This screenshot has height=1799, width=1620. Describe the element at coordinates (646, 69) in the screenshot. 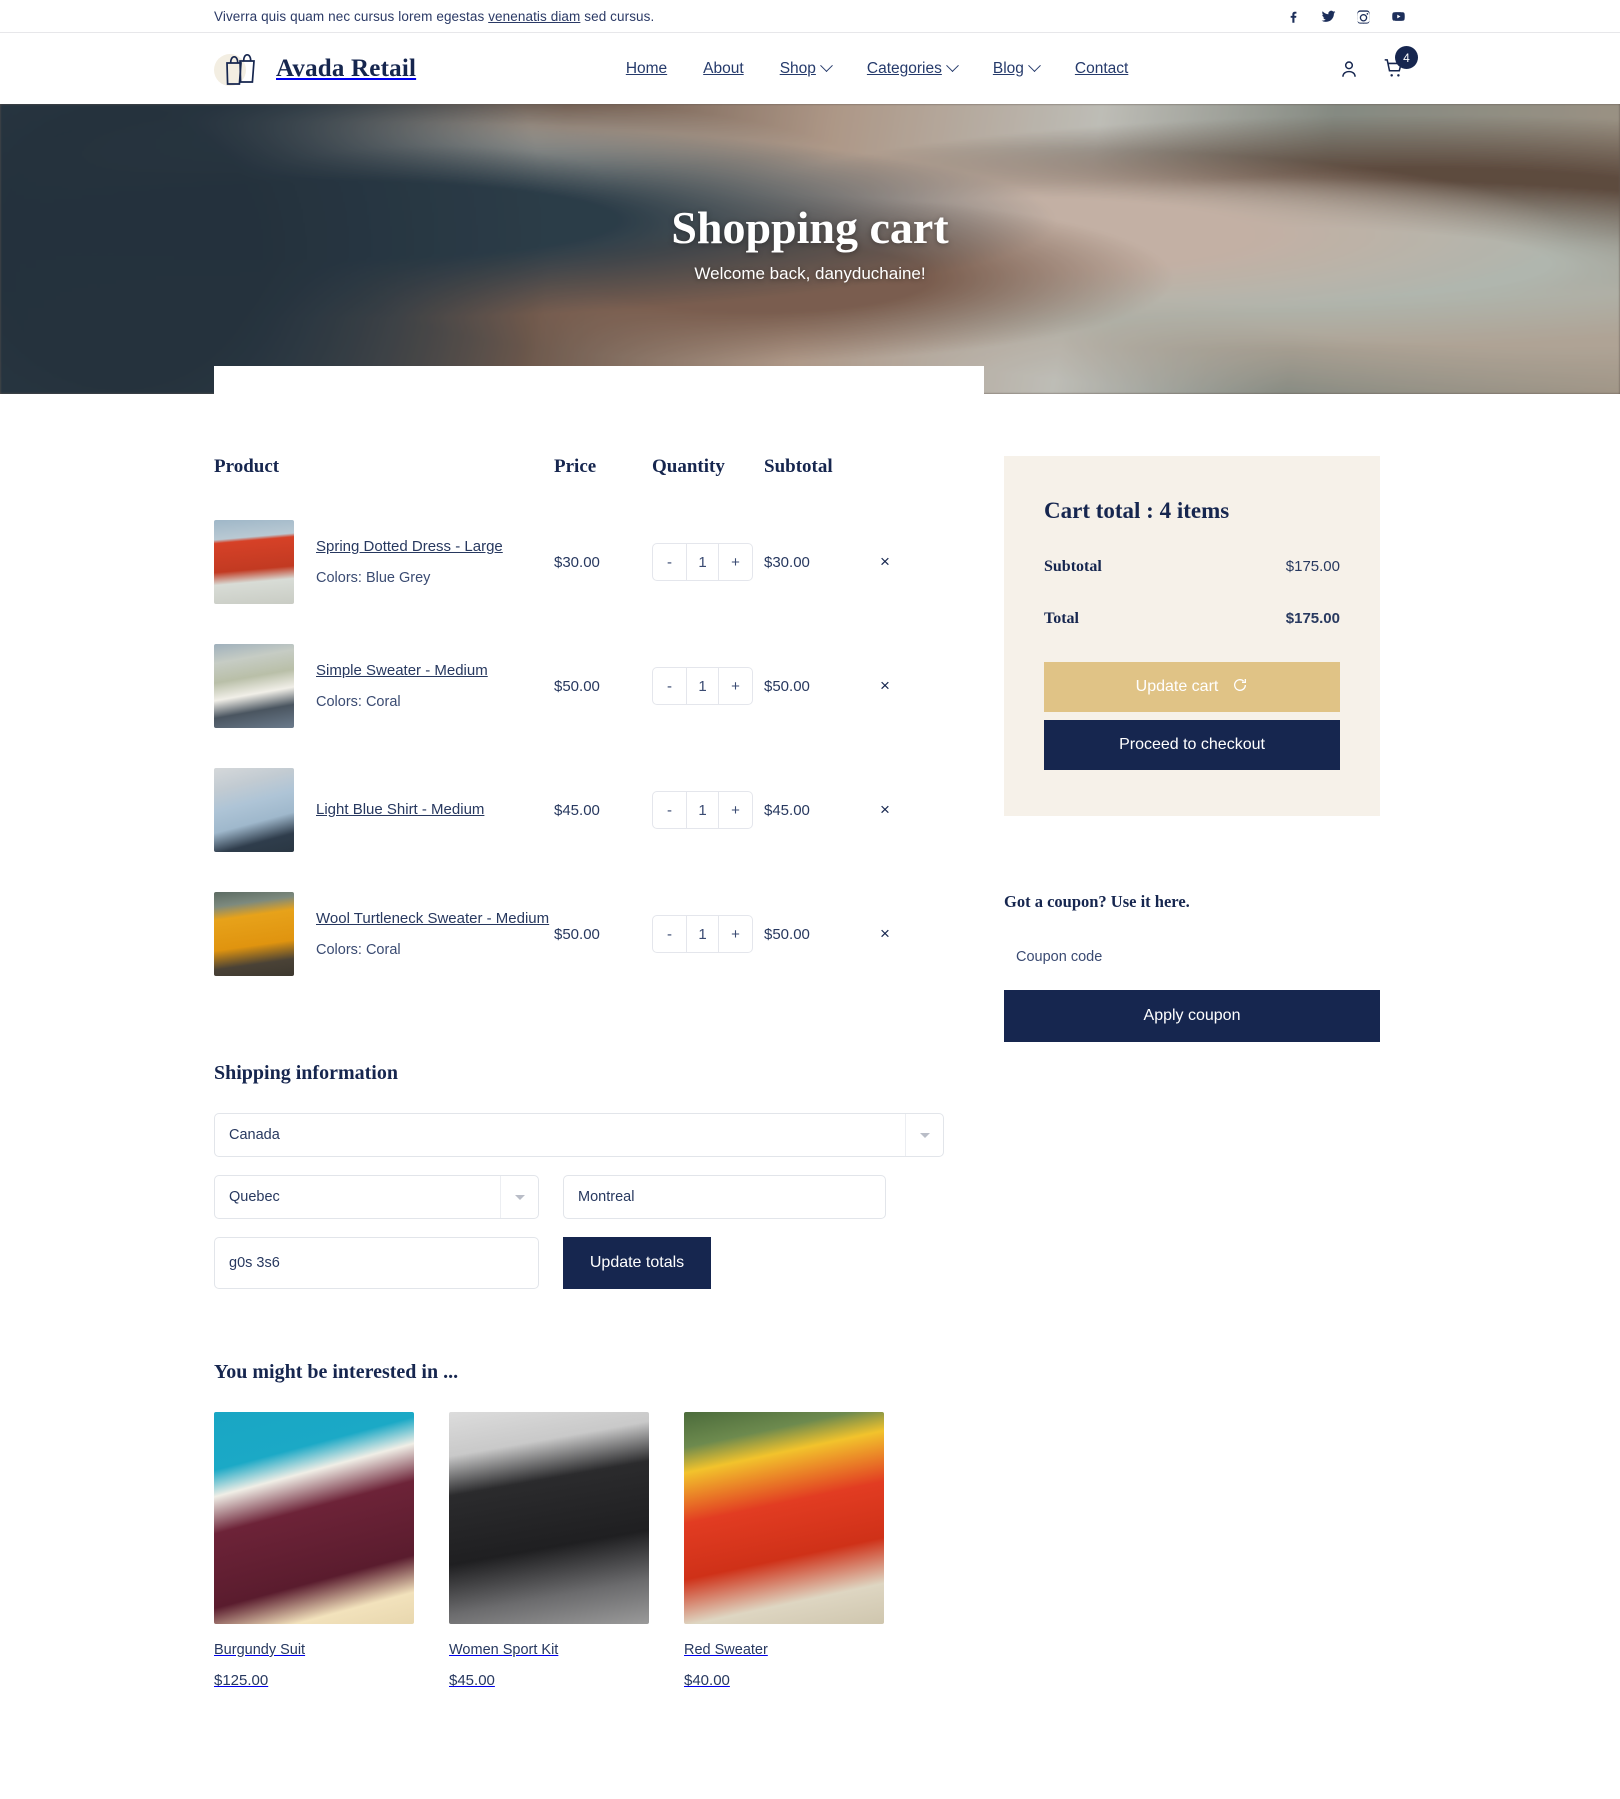

I see `nav-item-home: Home` at that location.